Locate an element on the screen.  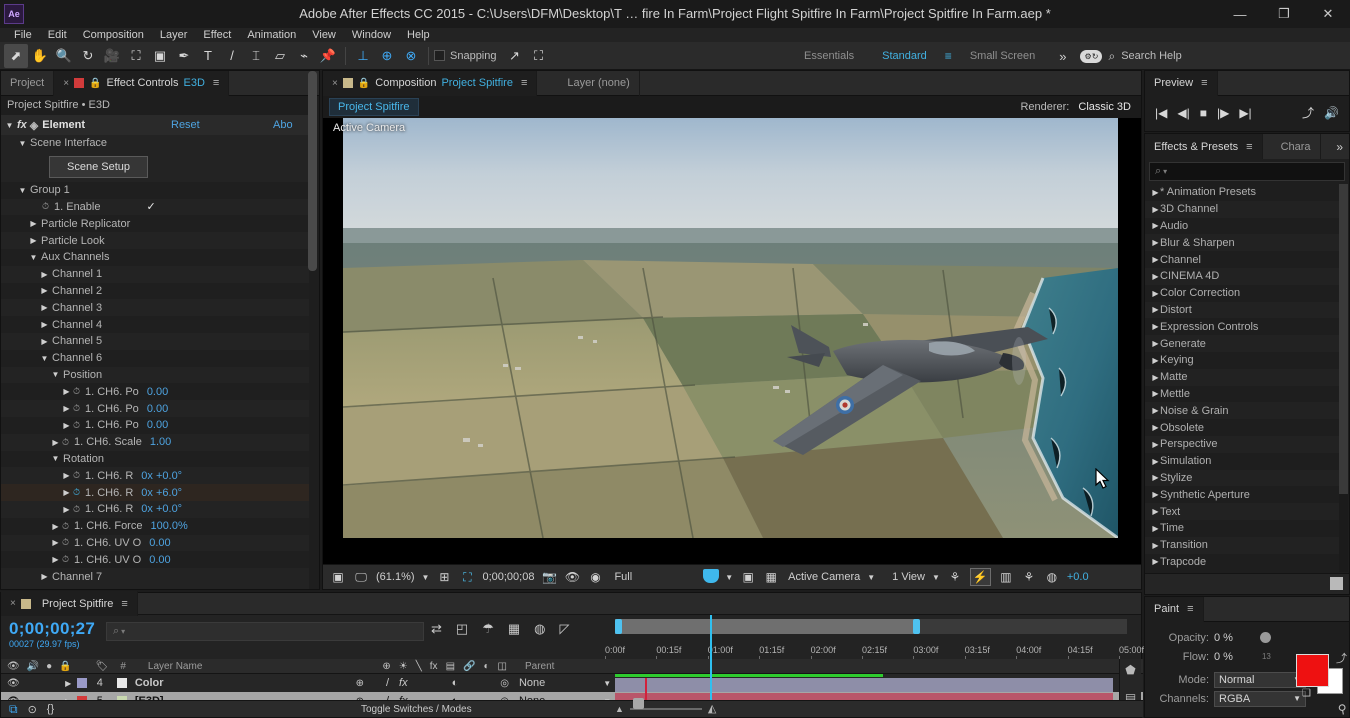
effect-control-value: 0x +6.0° is located at coordinates (161, 493).